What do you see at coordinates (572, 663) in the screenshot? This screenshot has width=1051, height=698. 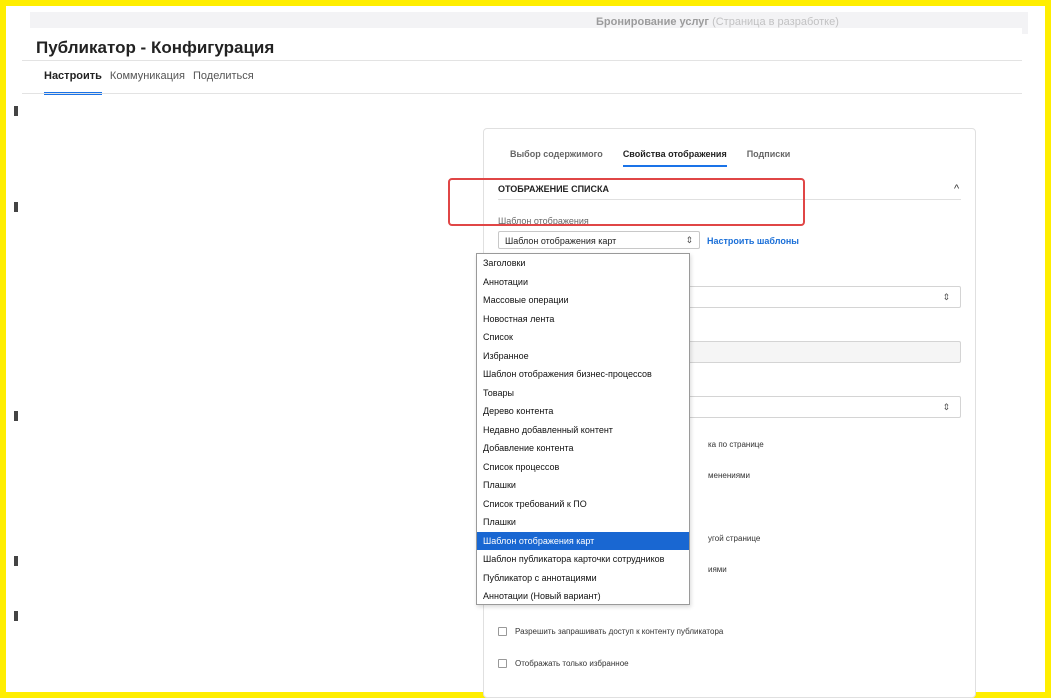 I see `favorites-only-label: Отображать только избранное` at bounding box center [572, 663].